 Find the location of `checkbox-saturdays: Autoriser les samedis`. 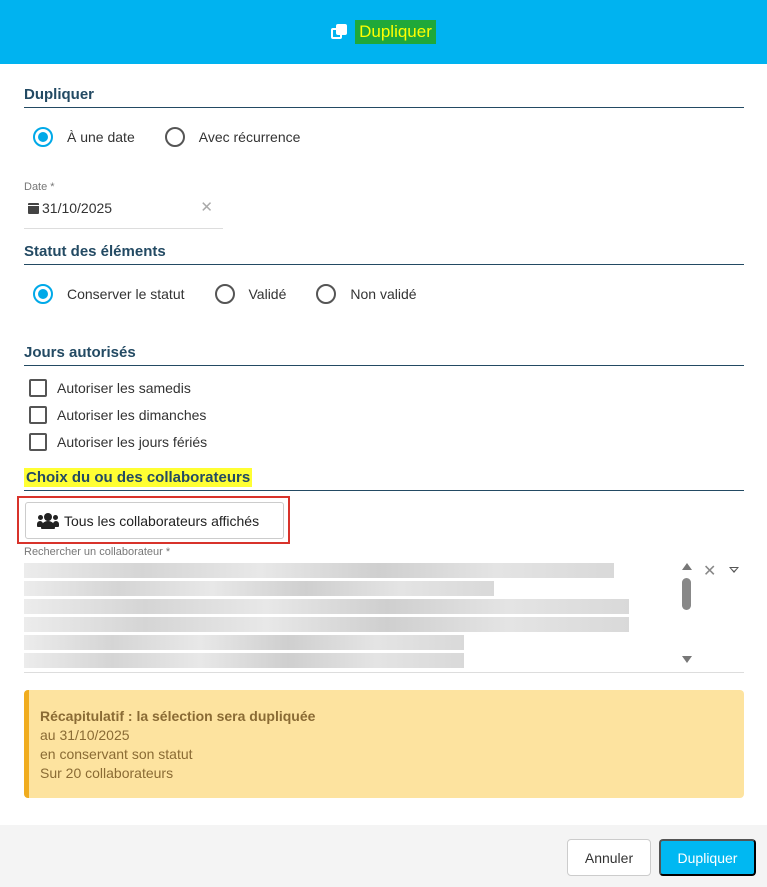

checkbox-saturdays: Autoriser les samedis is located at coordinates (110, 388).